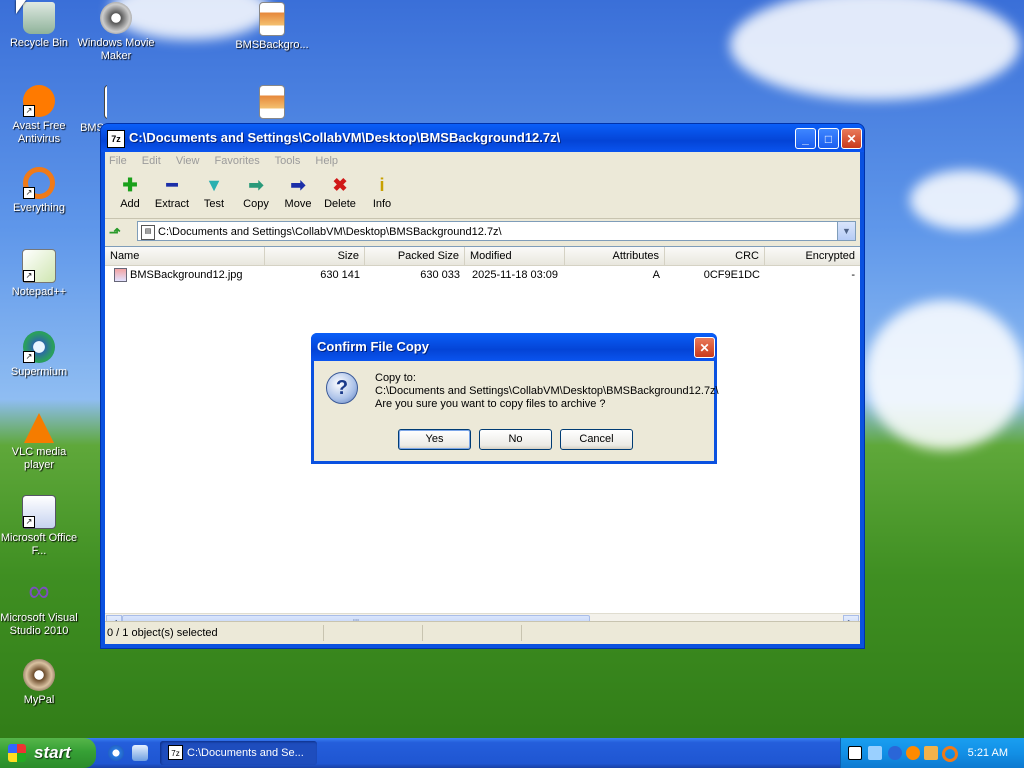  What do you see at coordinates (39, 43) in the screenshot?
I see `desktop-icon-label: Recycle Bin` at bounding box center [39, 43].